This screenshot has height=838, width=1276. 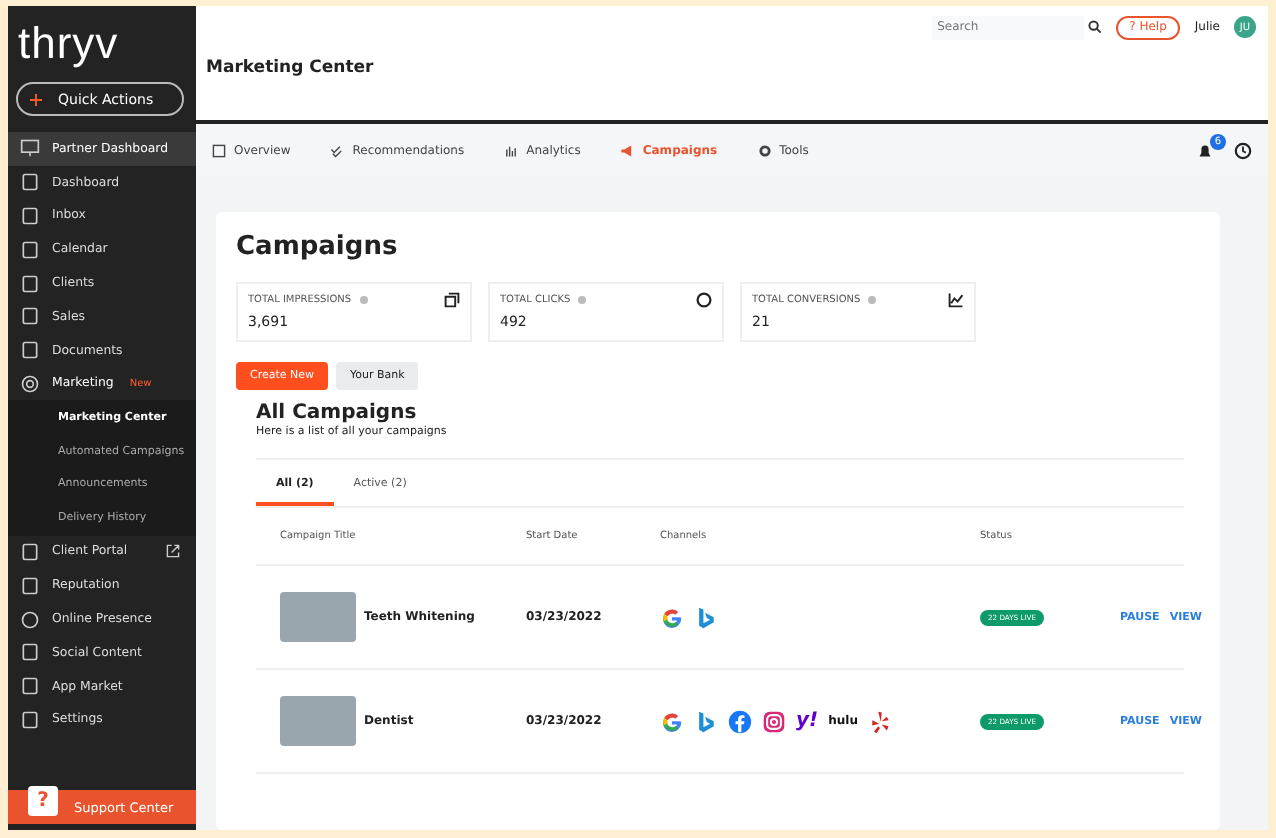 What do you see at coordinates (452, 300) in the screenshot?
I see `images-icon` at bounding box center [452, 300].